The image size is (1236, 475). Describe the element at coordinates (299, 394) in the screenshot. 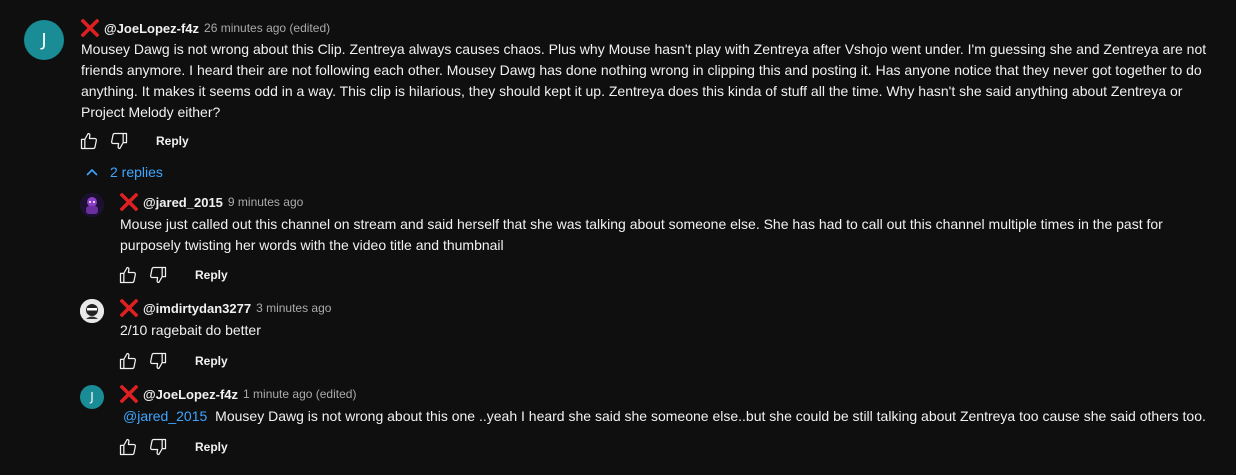

I see `reply-time: 1 minute ago (edited)` at that location.